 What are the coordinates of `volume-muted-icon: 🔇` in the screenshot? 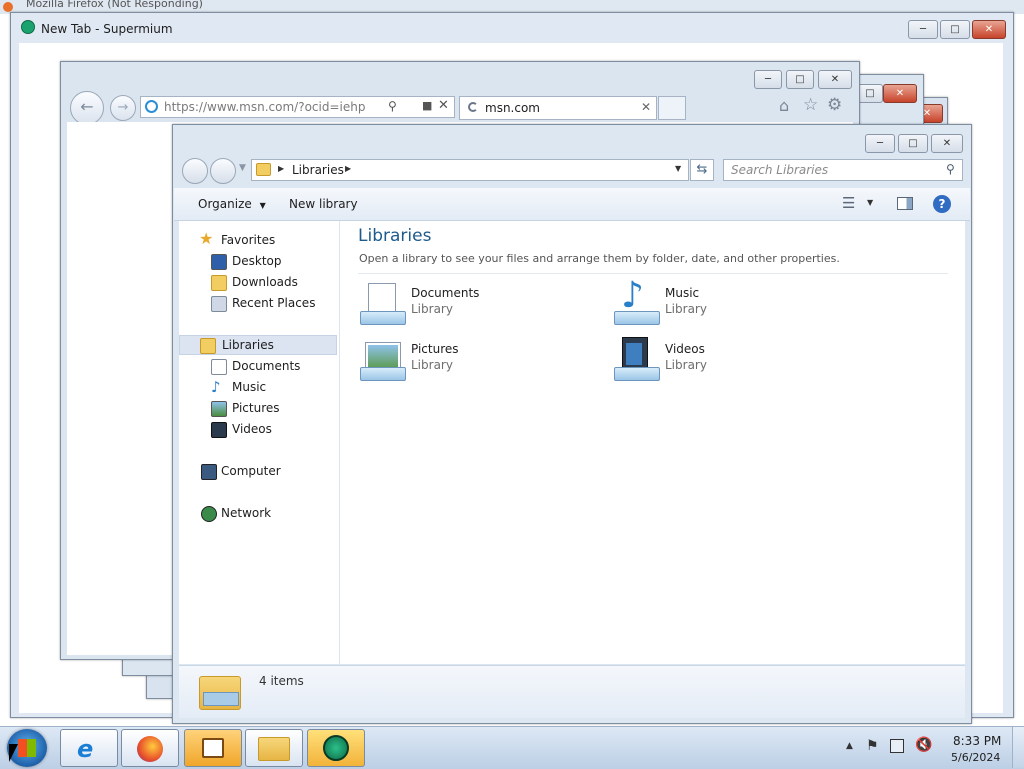 It's located at (923, 745).